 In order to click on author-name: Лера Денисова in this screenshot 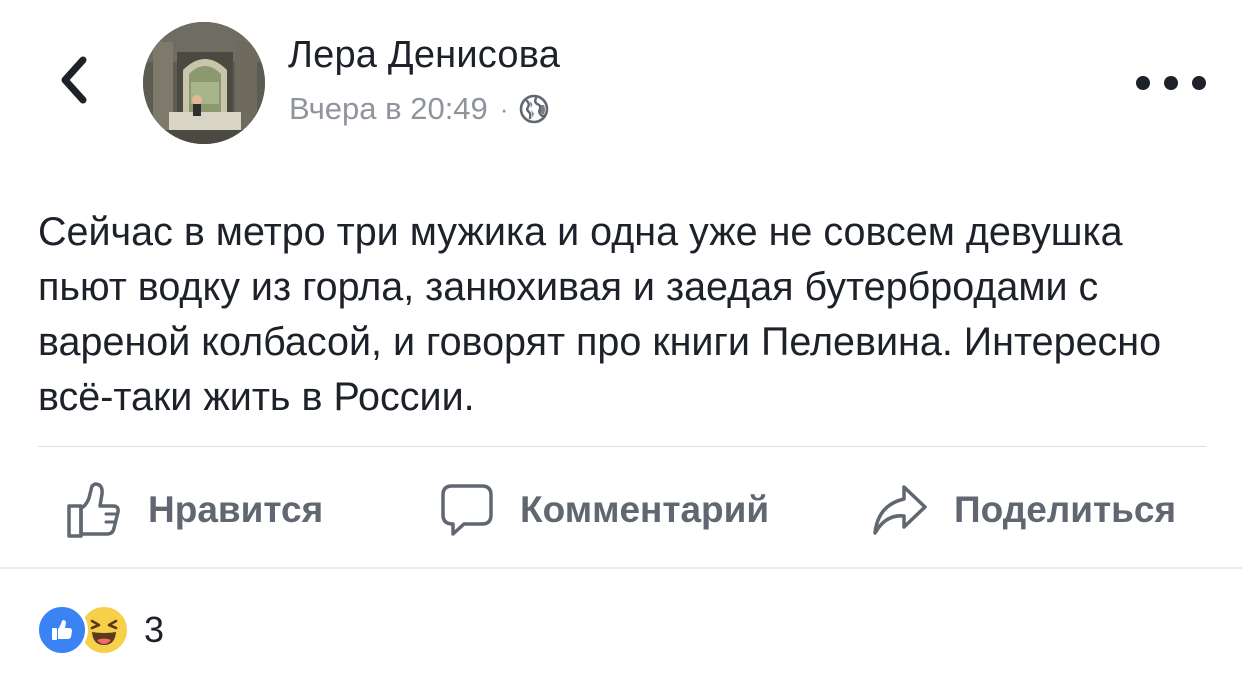, I will do `click(424, 55)`.